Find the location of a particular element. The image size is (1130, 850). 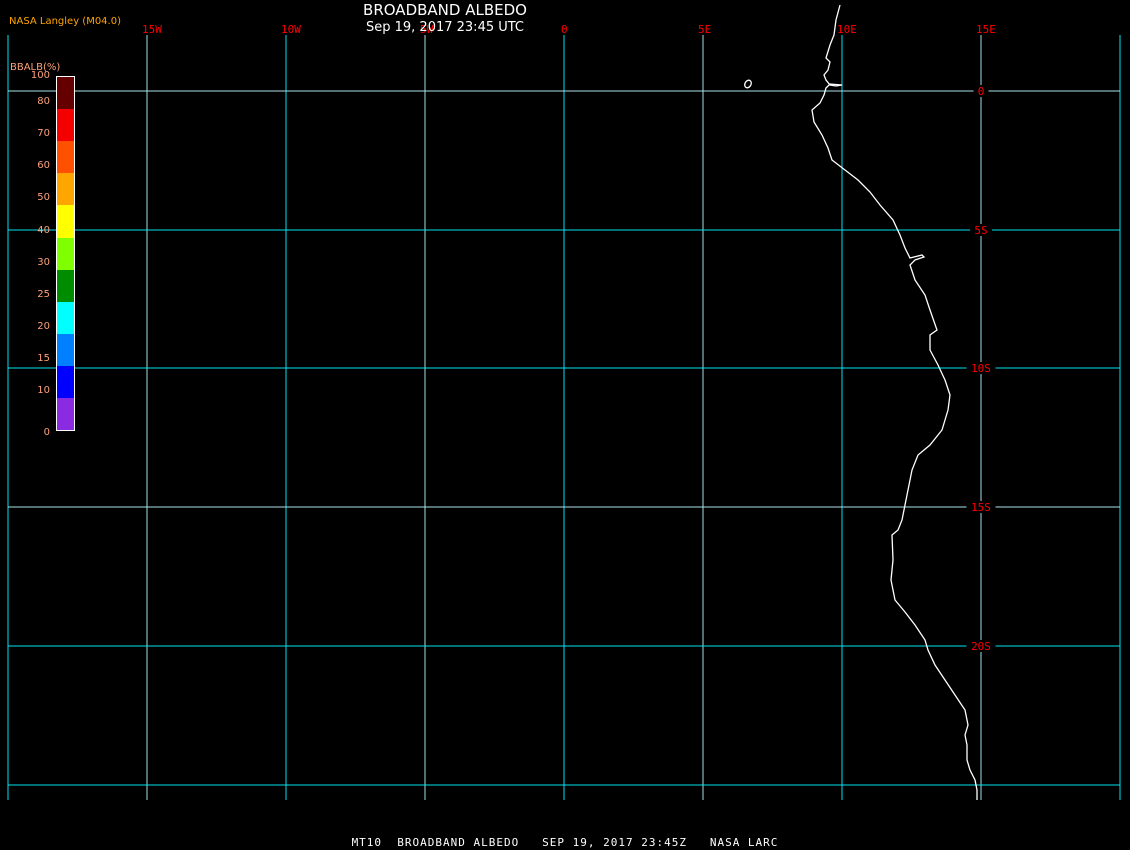

latitude-label: 10S is located at coordinates (981, 368).